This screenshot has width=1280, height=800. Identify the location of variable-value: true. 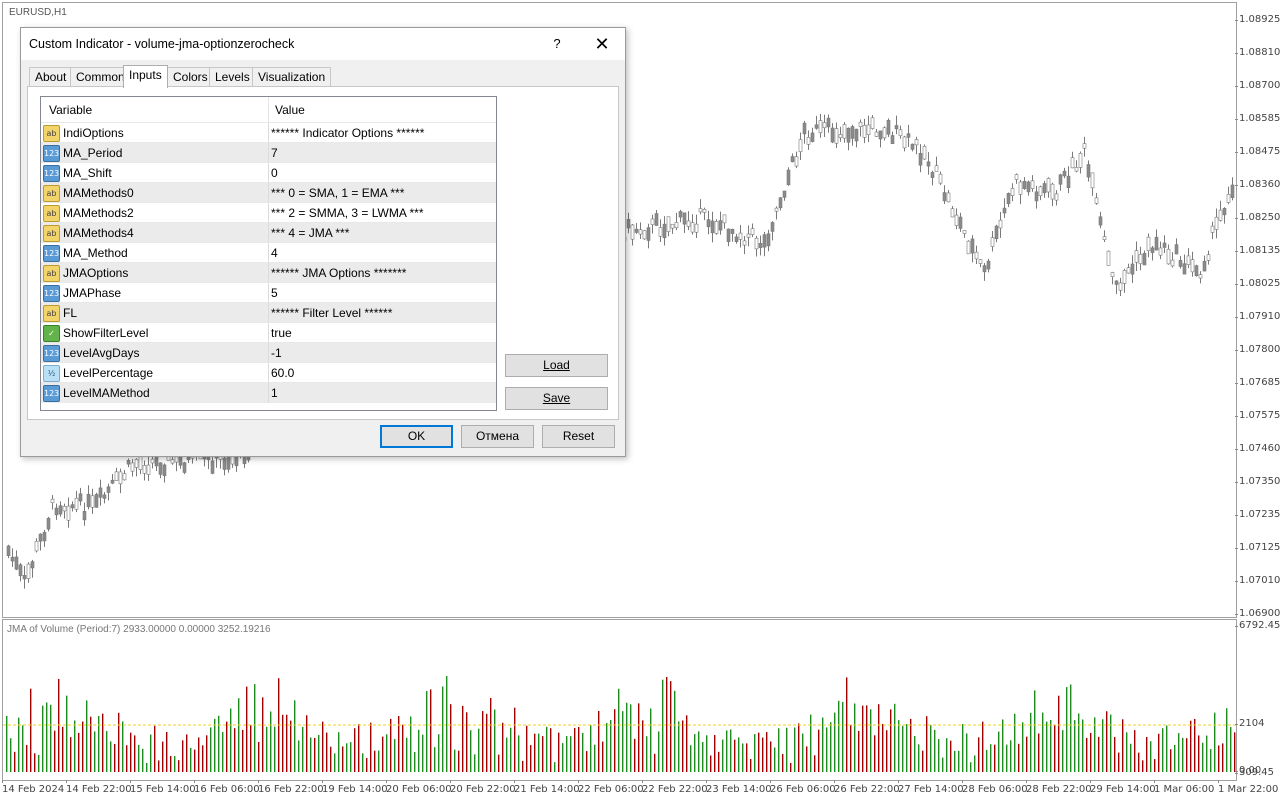
(281, 333).